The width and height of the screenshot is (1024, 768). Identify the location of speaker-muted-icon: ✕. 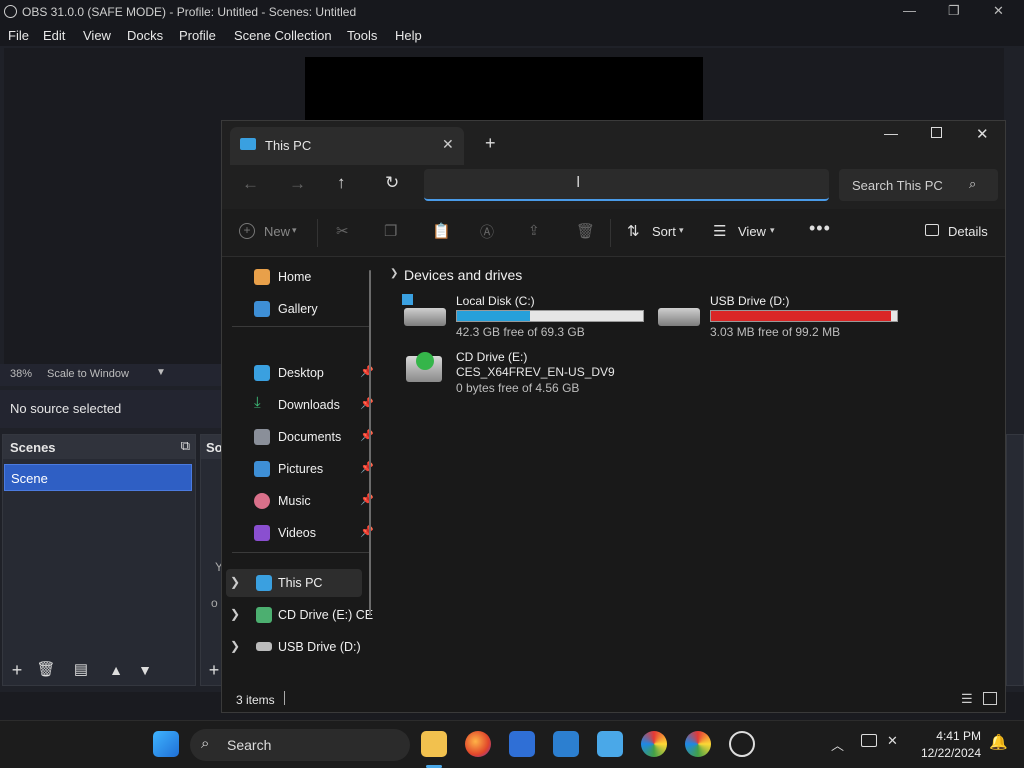
(892, 741).